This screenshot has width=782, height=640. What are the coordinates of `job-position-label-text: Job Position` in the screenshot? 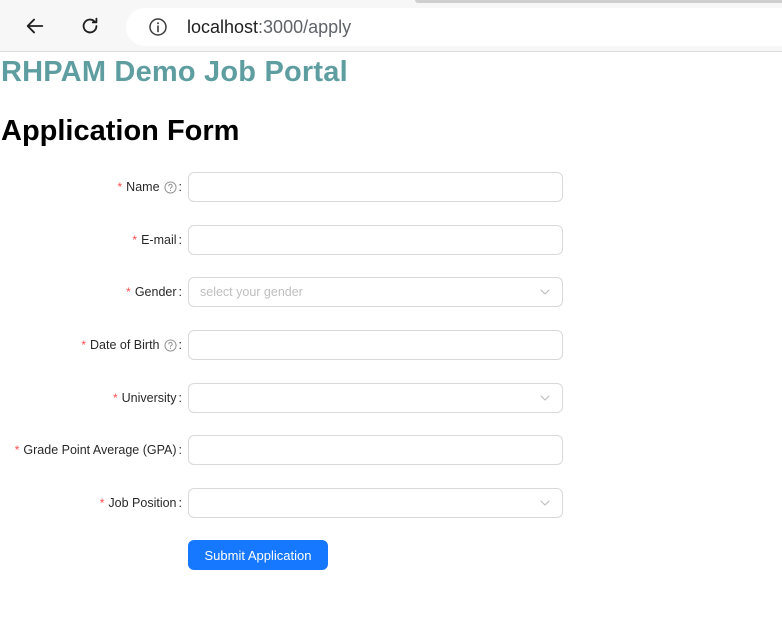 It's located at (142, 503).